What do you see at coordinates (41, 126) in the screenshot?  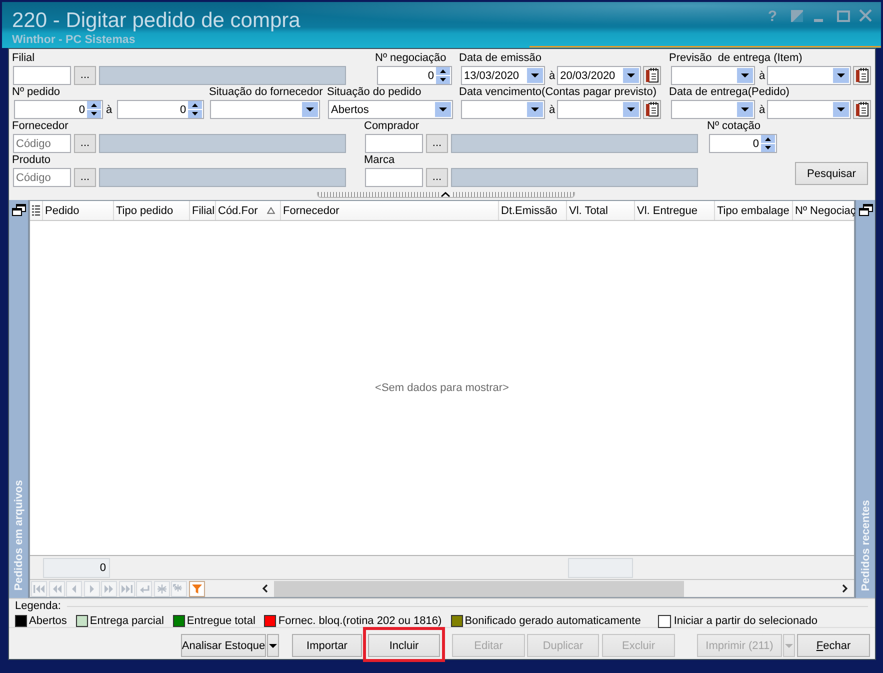 I see `field-label: Fornecedor` at bounding box center [41, 126].